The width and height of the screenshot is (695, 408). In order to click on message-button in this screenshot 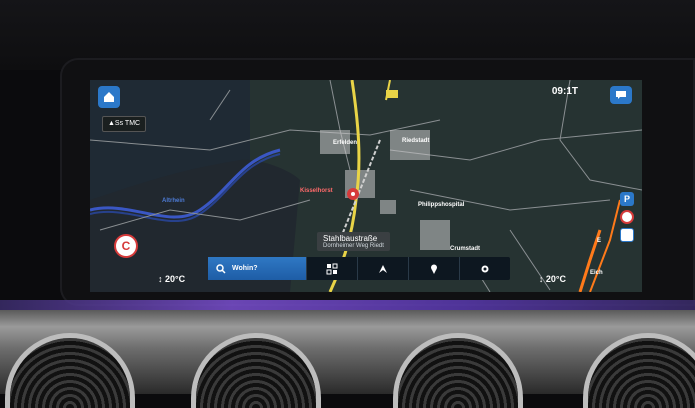, I will do `click(621, 95)`.